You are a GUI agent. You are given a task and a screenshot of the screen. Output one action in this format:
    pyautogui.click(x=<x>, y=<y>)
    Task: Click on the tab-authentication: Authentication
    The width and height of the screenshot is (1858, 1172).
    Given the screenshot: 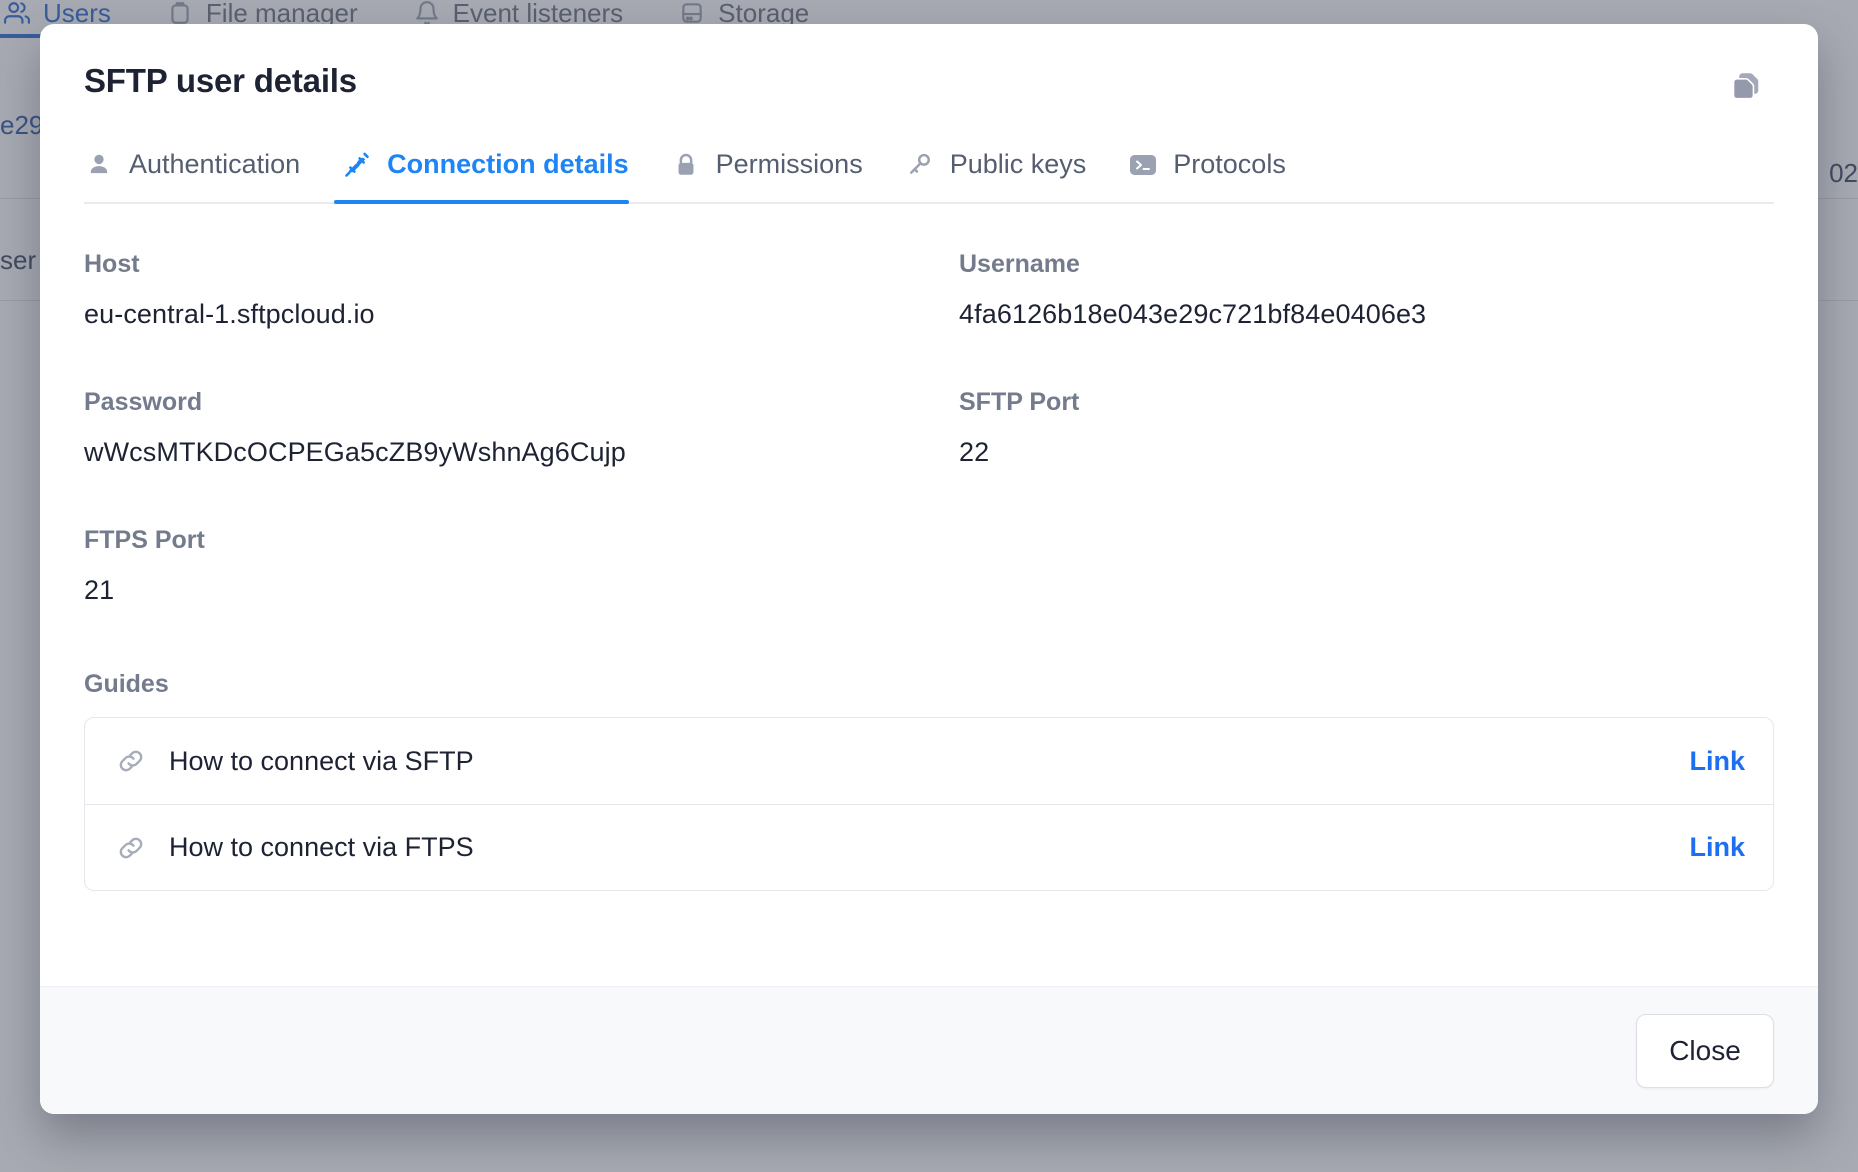 What is the action you would take?
    pyautogui.click(x=209, y=172)
    